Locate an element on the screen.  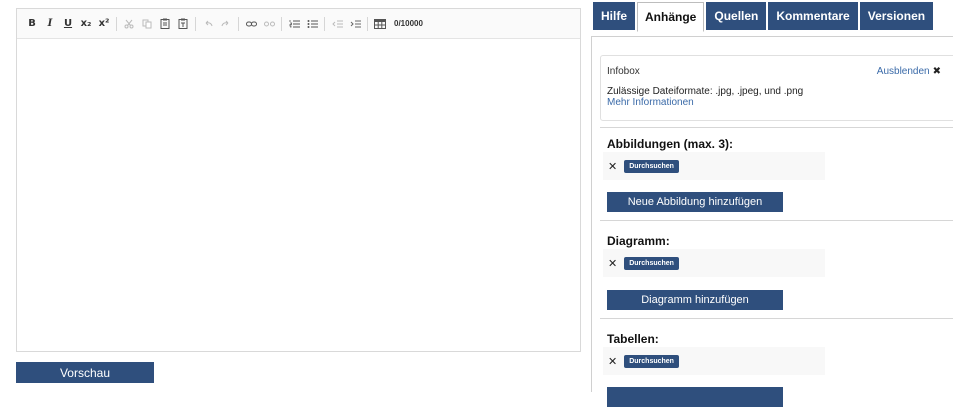
paste-text-icon is located at coordinates (183, 24).